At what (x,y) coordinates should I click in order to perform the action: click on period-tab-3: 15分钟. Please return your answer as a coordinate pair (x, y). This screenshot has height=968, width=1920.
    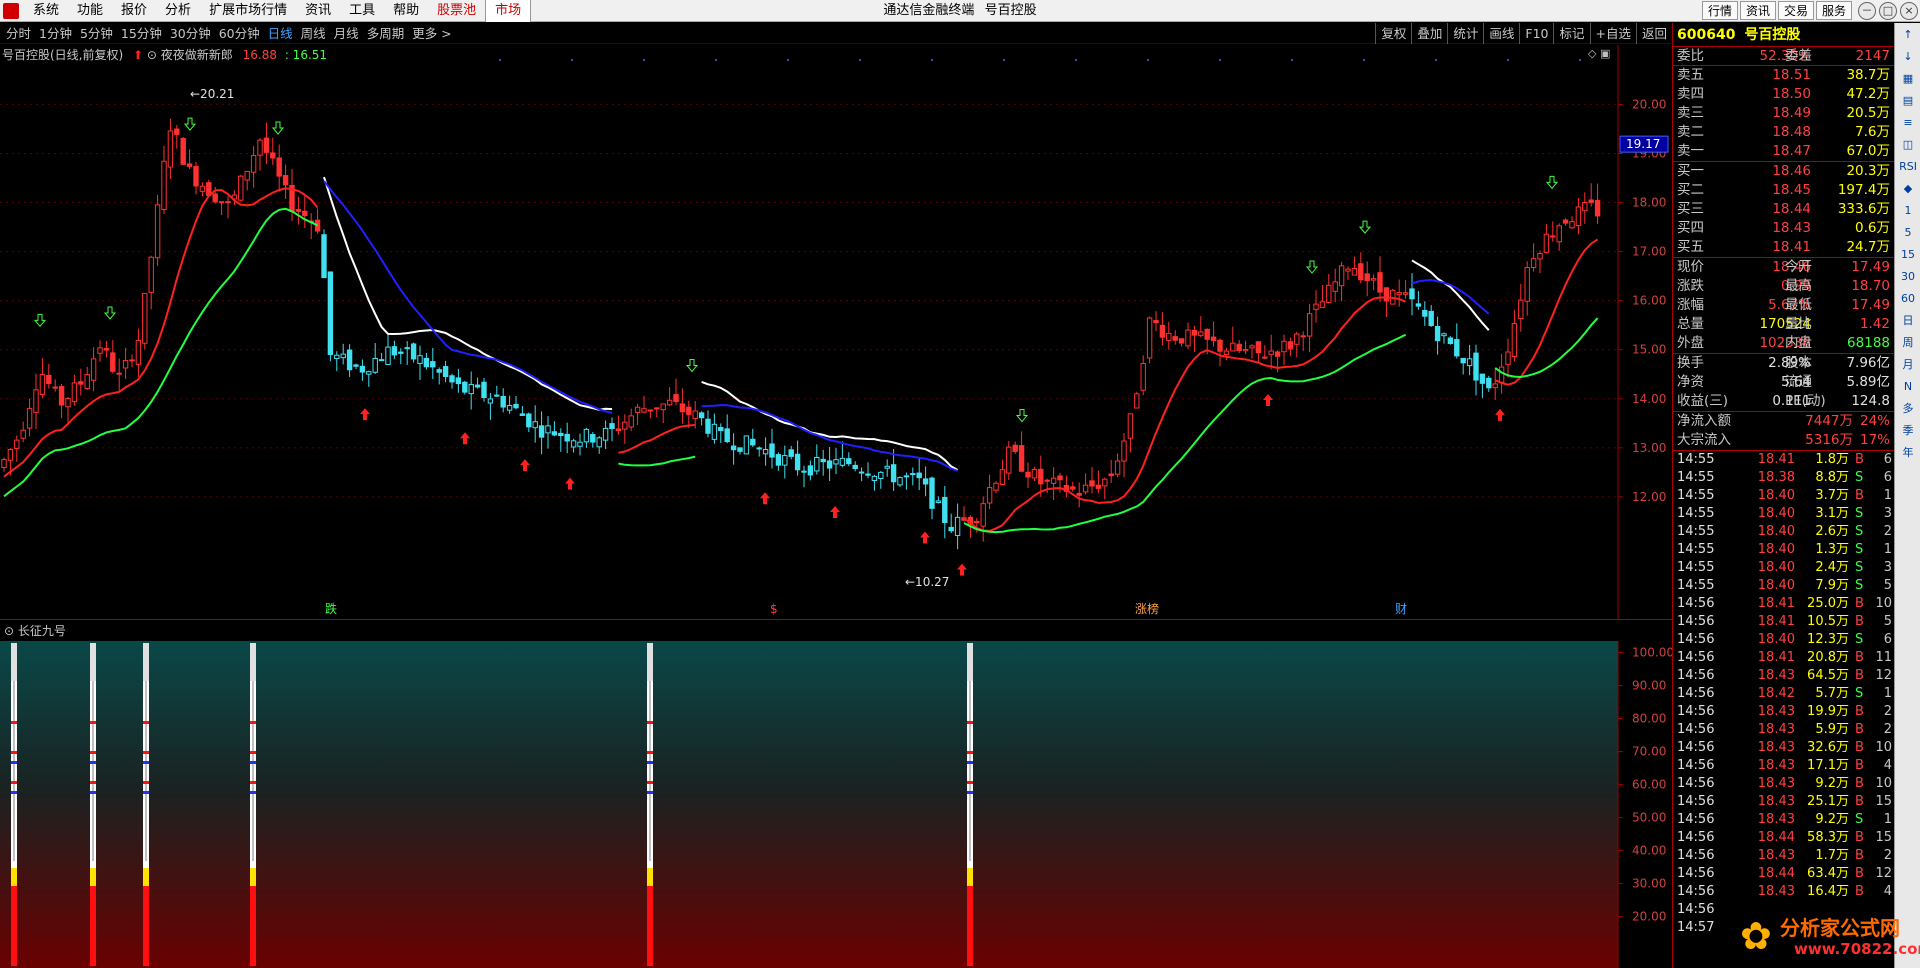
    Looking at the image, I should click on (141, 33).